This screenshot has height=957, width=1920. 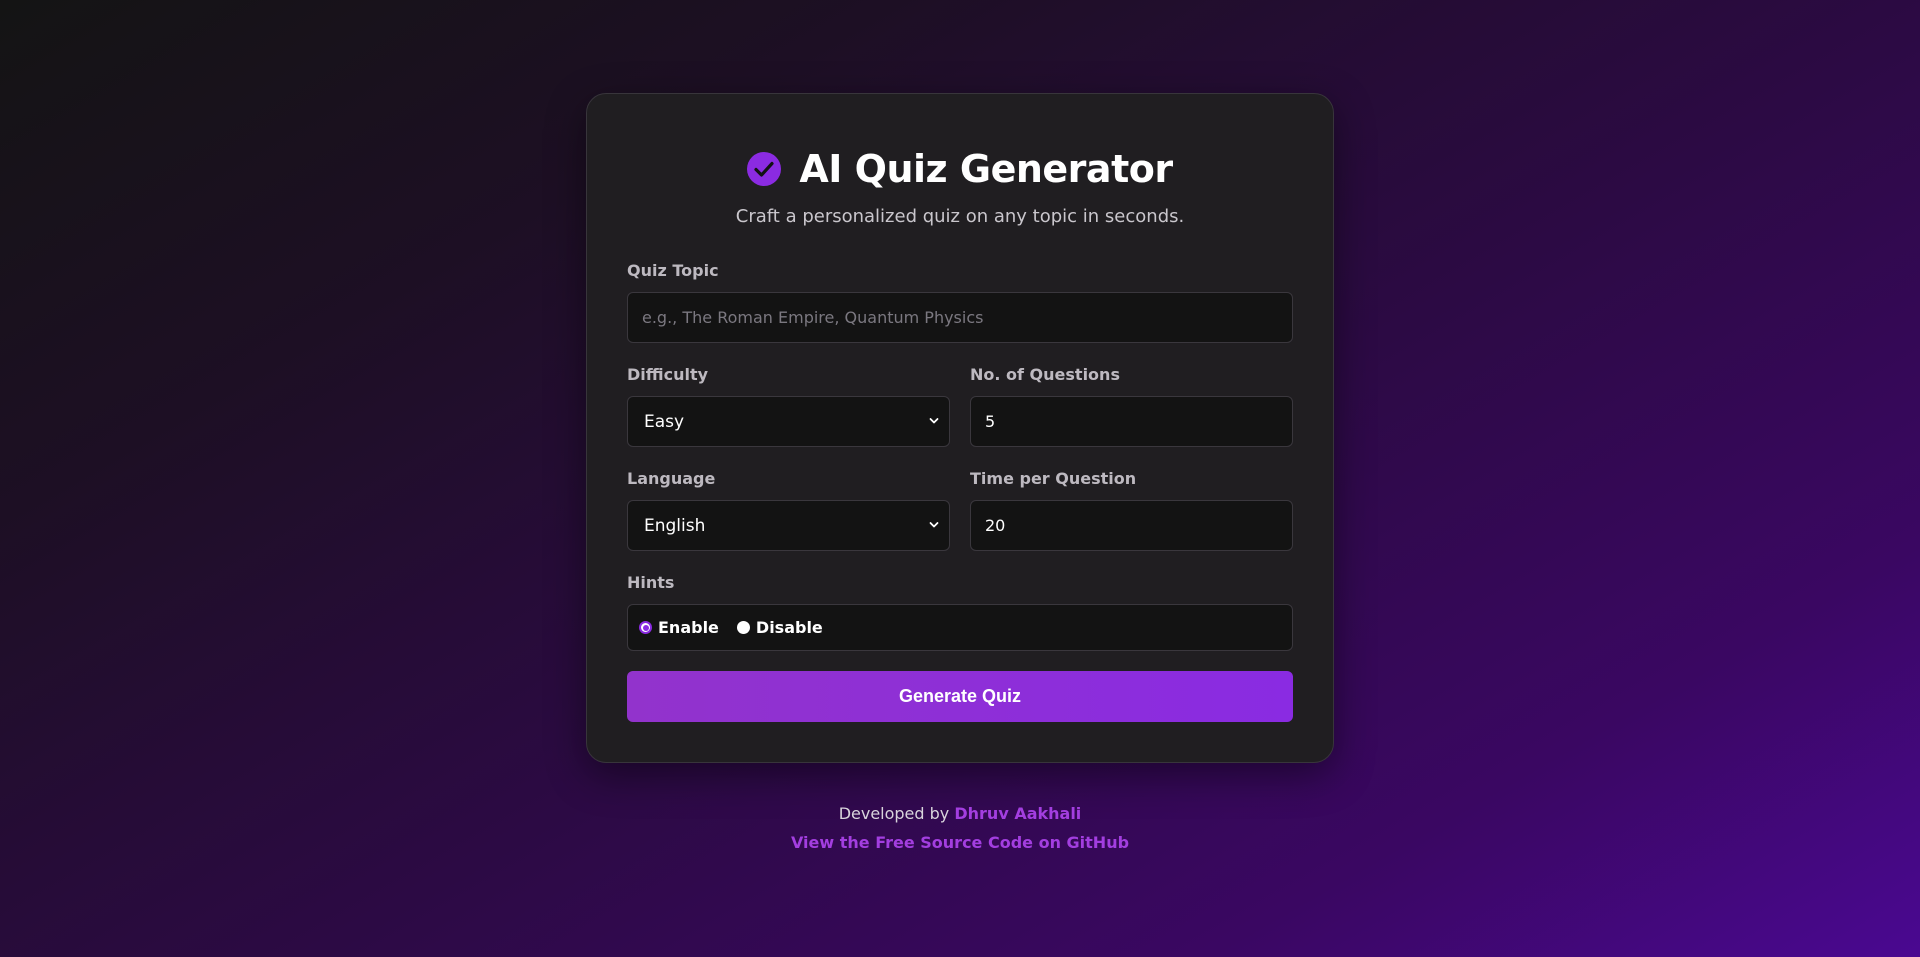 I want to click on author-link: Dhruv Aakhali, so click(x=1017, y=813).